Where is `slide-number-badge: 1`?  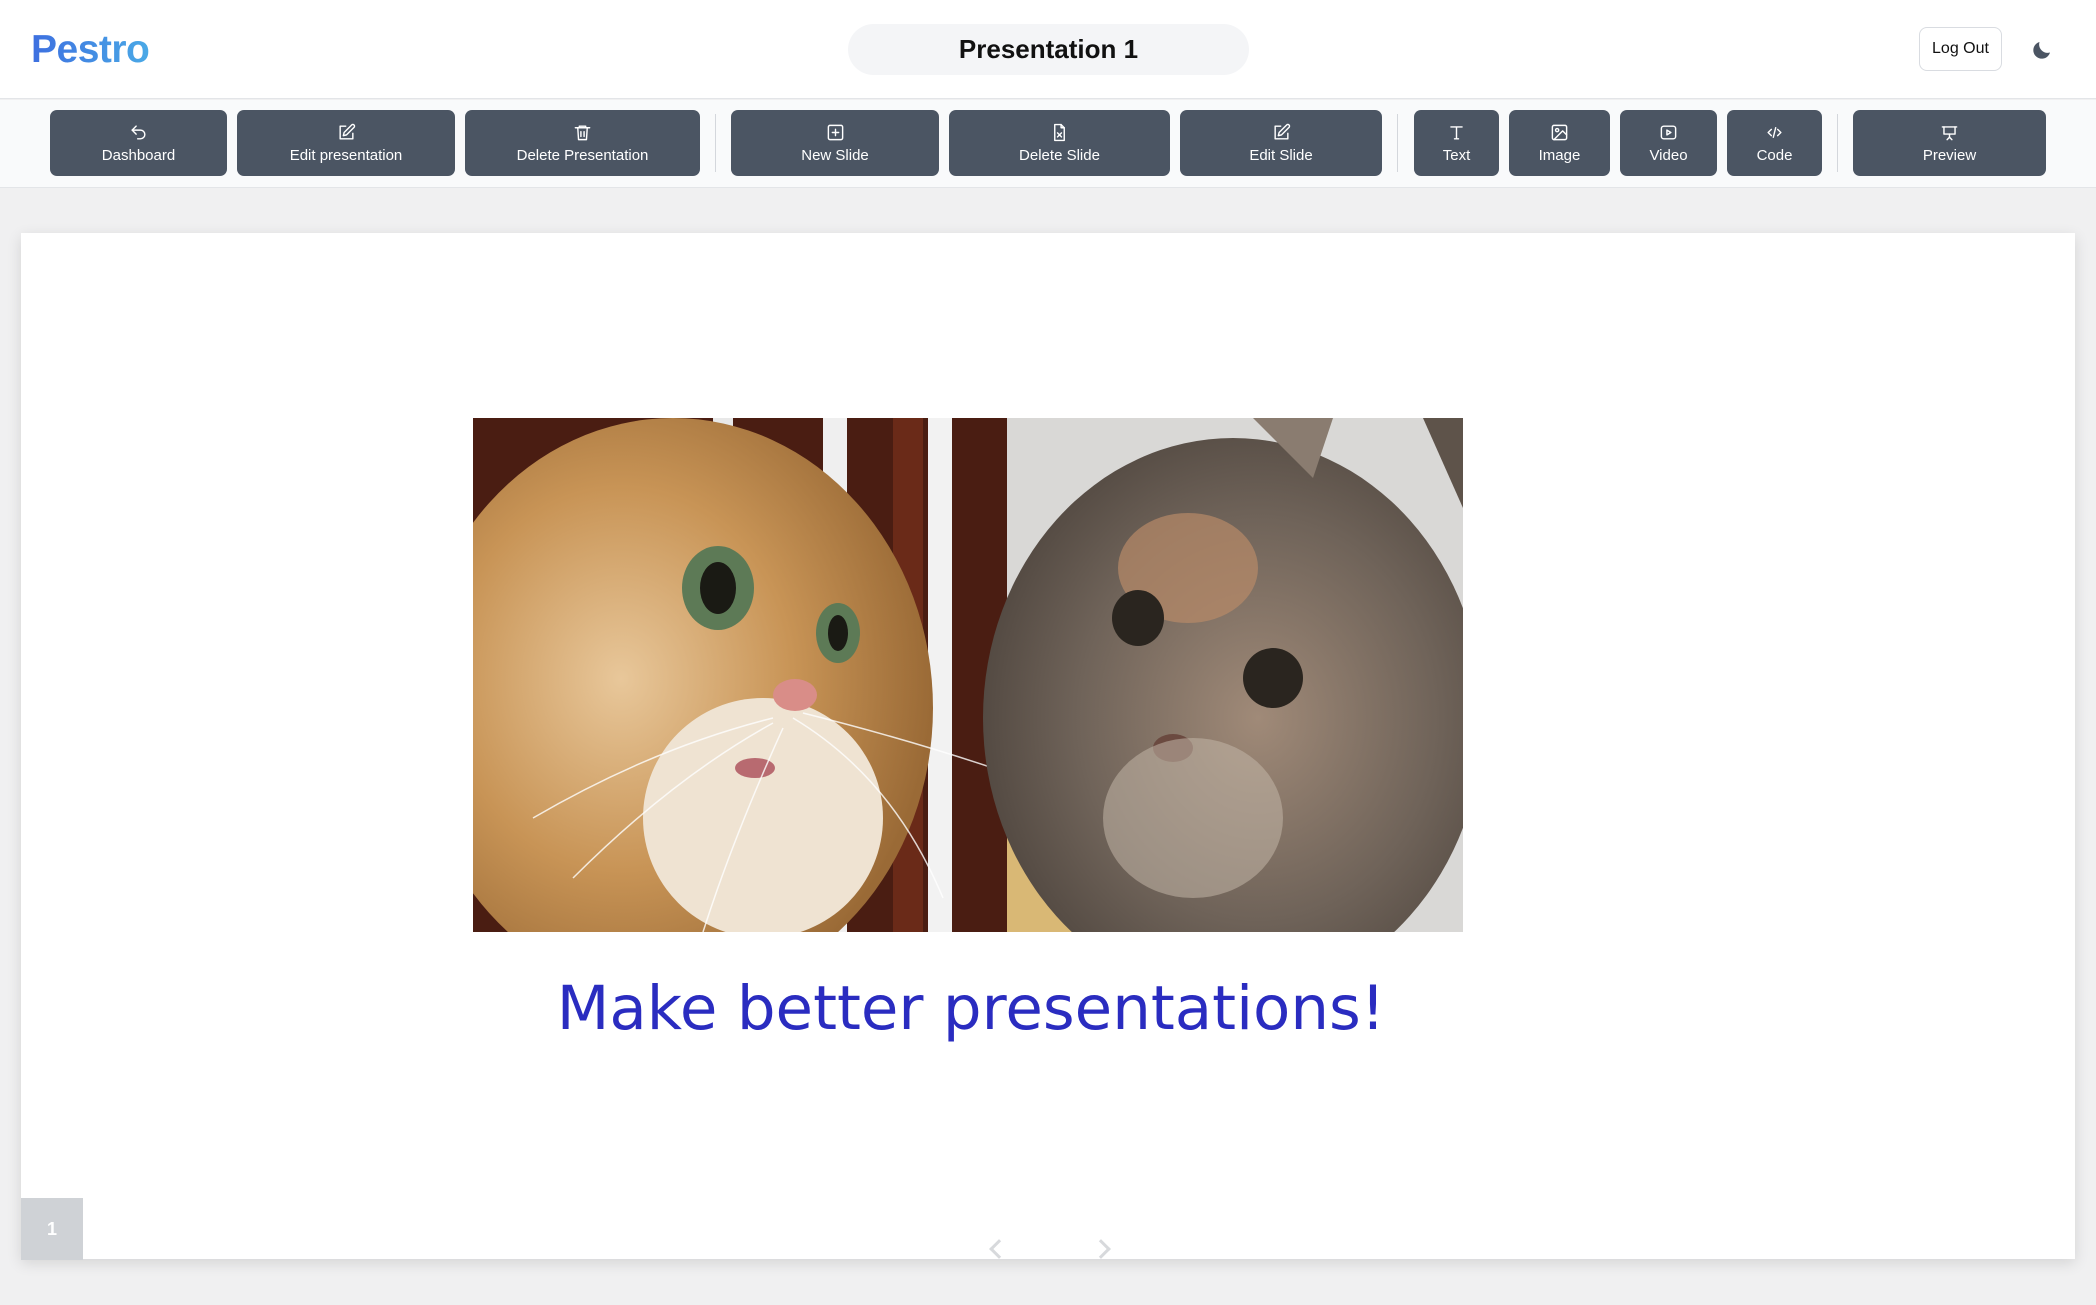 slide-number-badge: 1 is located at coordinates (52, 1229).